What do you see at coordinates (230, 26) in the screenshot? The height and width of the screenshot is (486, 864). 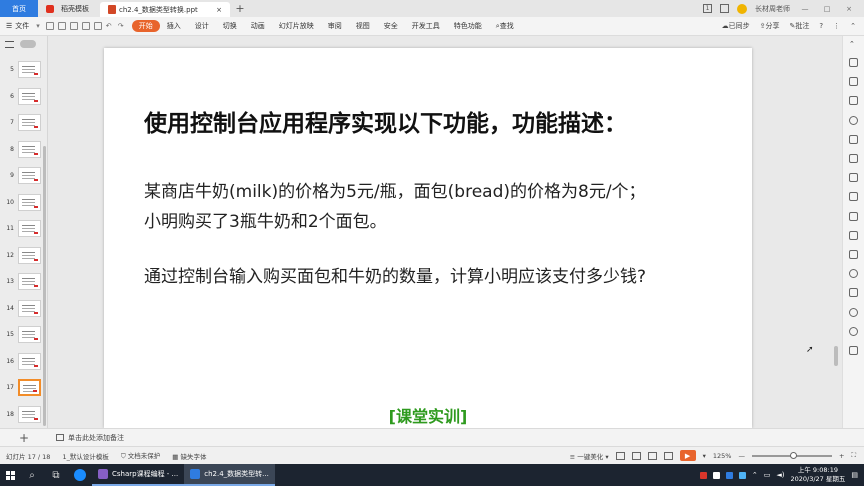 I see `menu-transition: 切换` at bounding box center [230, 26].